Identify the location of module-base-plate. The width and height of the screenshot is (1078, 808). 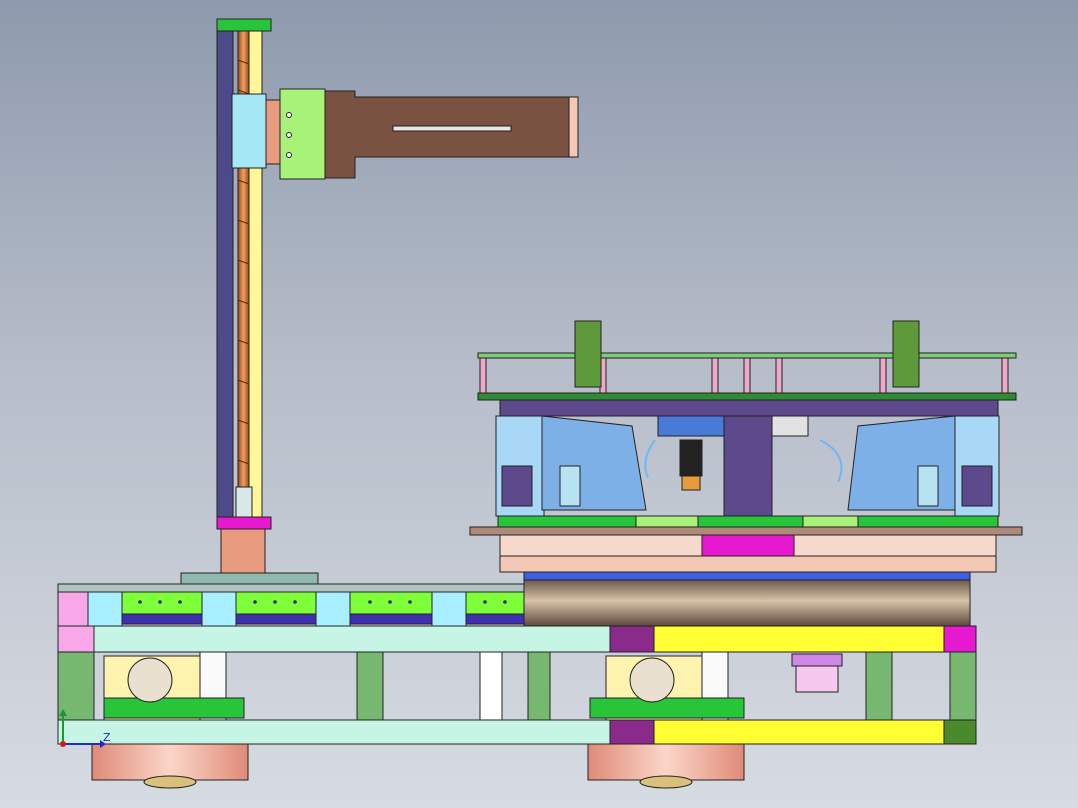
(746, 531).